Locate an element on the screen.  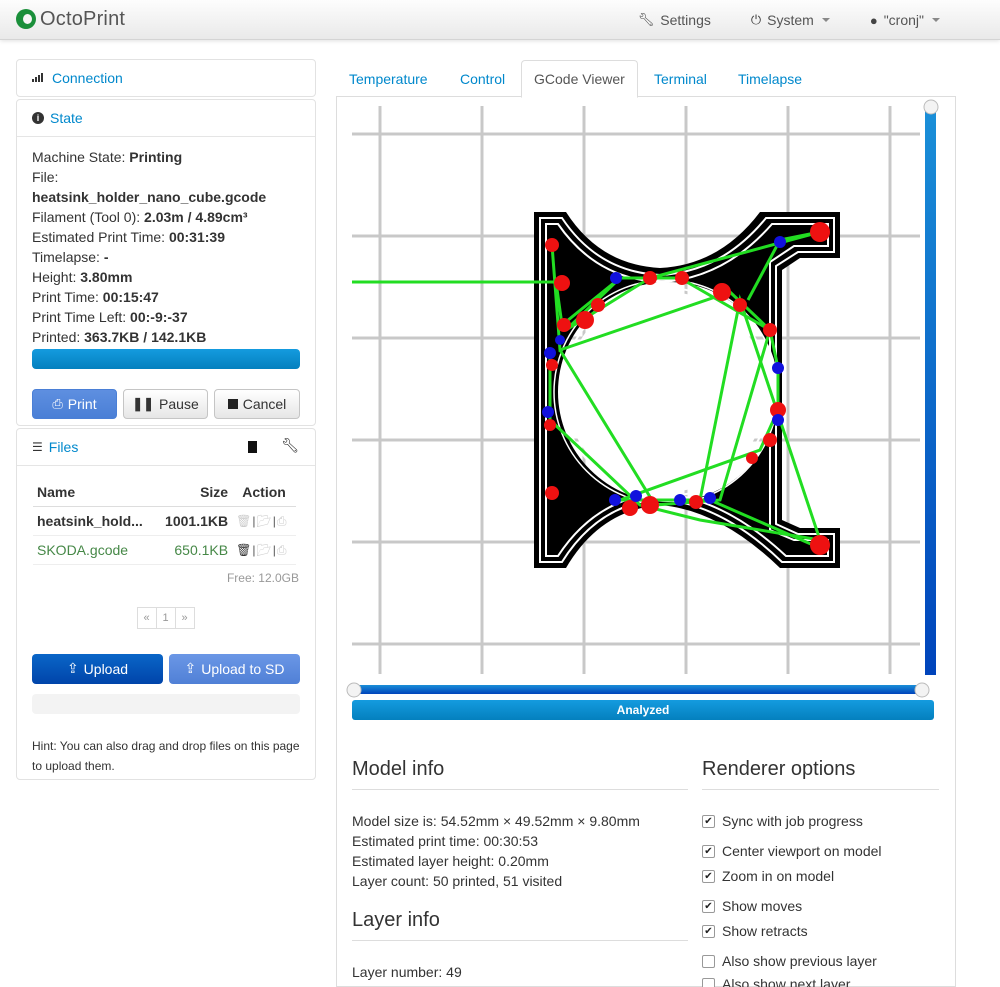
settings-menu: 🔧︎ Settings is located at coordinates (674, 20).